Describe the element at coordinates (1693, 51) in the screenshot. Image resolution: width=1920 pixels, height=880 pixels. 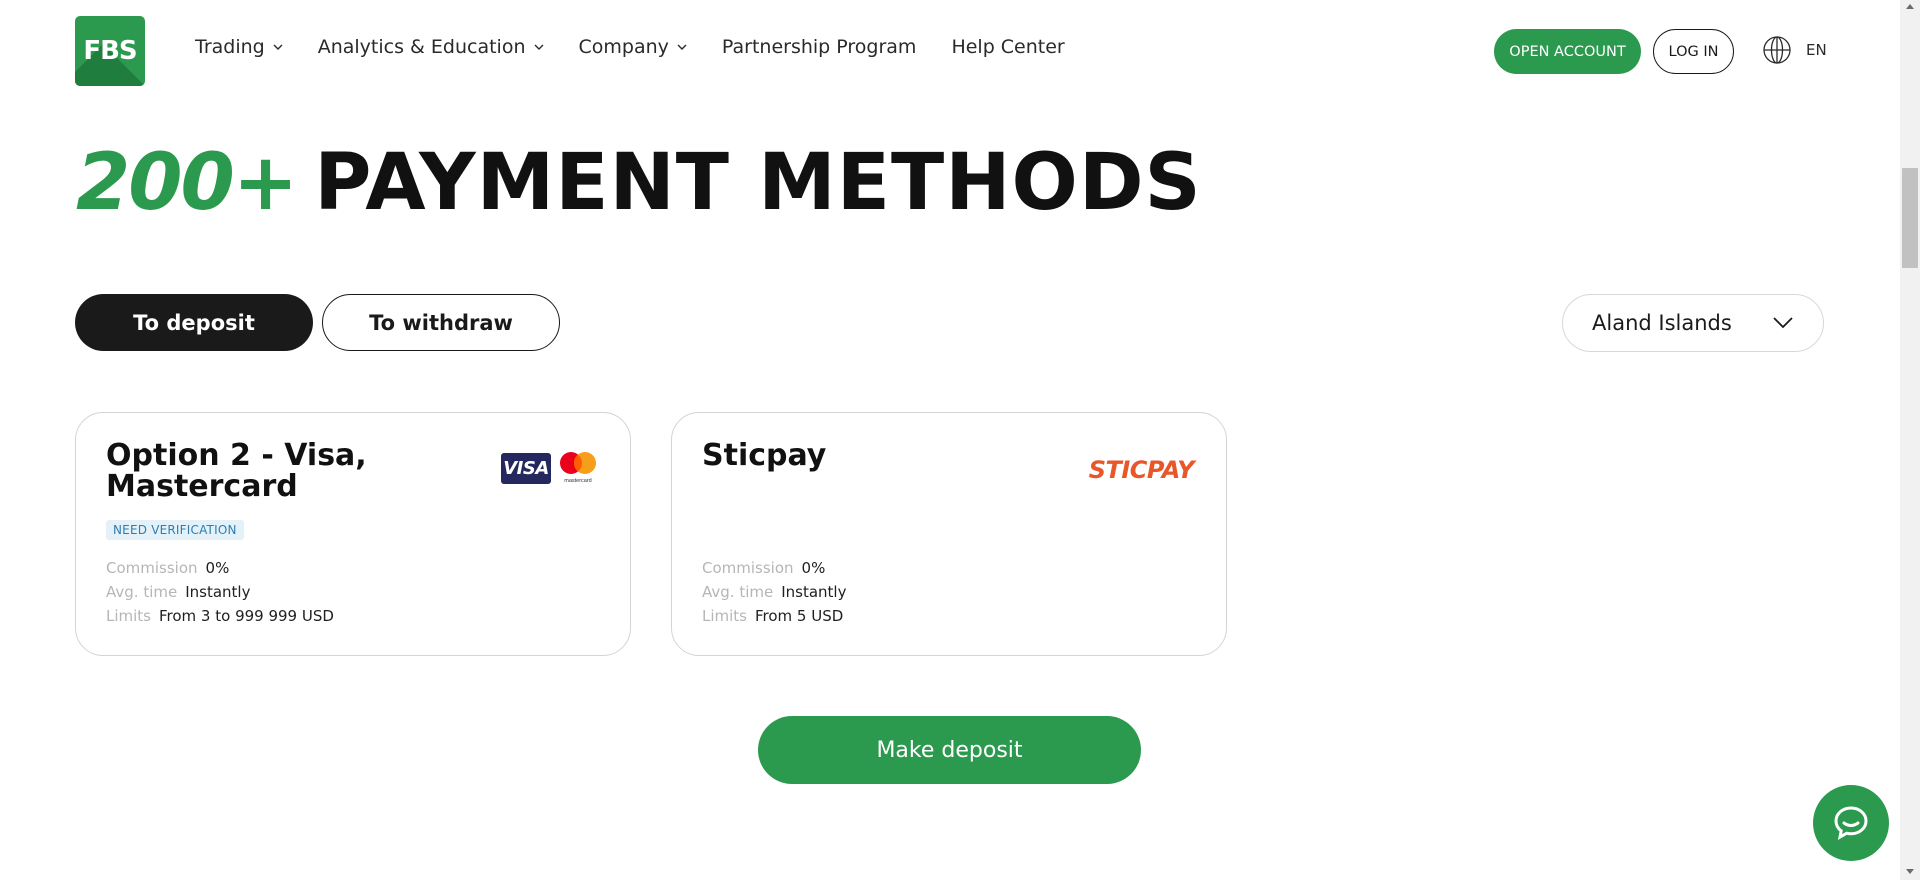
I see `login-button: LOG IN` at that location.